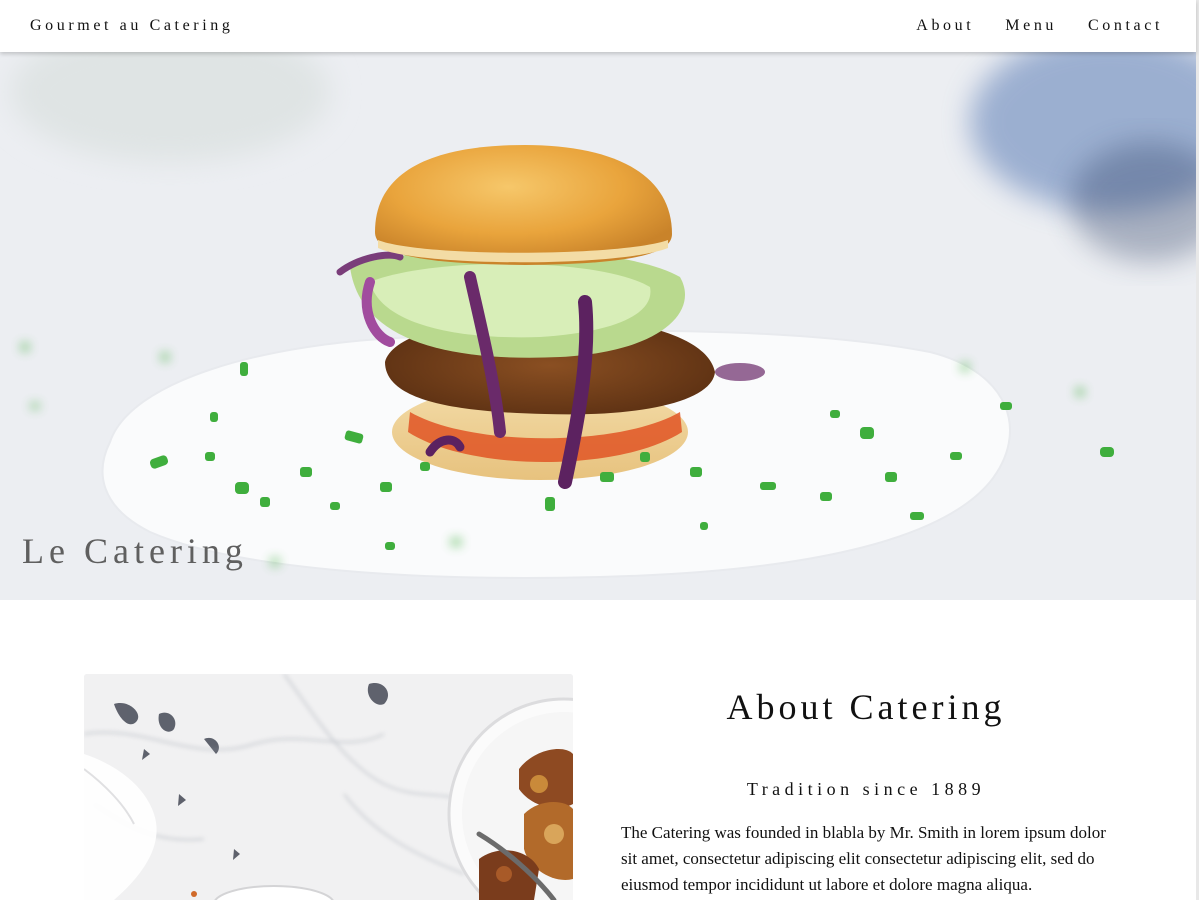 The height and width of the screenshot is (900, 1199). What do you see at coordinates (598, 26) in the screenshot?
I see `top-navbar: Gourmet au Catering About Menu Contact` at bounding box center [598, 26].